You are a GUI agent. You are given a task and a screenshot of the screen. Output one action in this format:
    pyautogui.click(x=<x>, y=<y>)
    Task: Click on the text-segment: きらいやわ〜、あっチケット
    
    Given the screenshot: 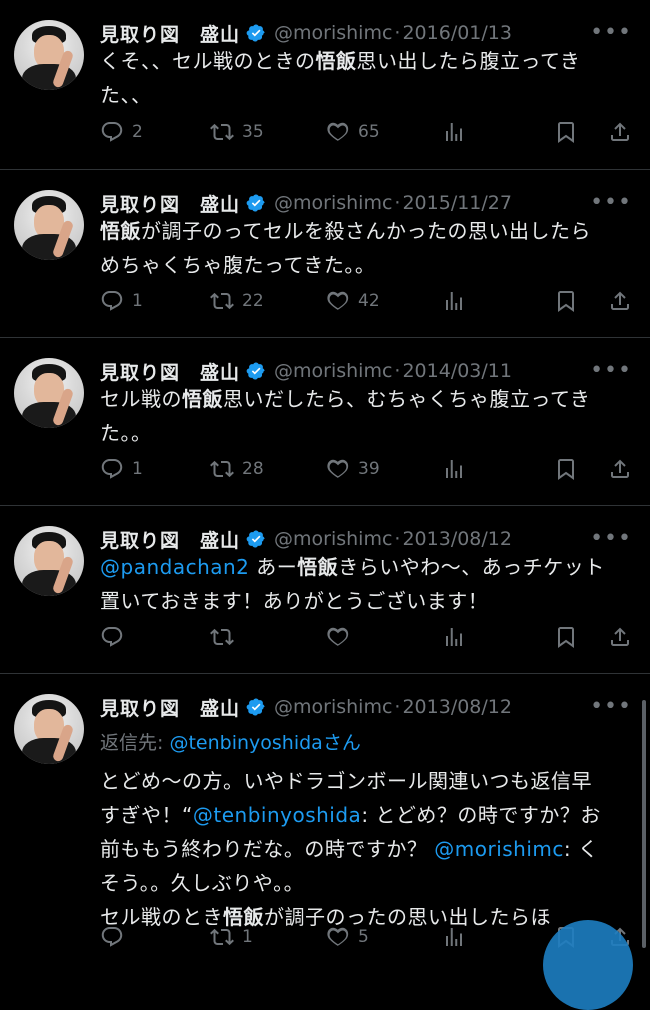 What is the action you would take?
    pyautogui.click(x=471, y=567)
    